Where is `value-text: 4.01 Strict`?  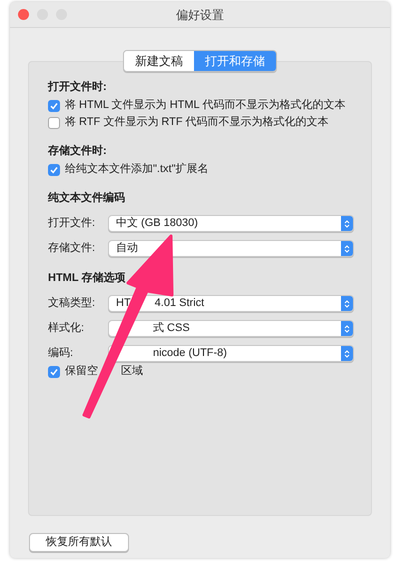
value-text: 4.01 Strict is located at coordinates (179, 303).